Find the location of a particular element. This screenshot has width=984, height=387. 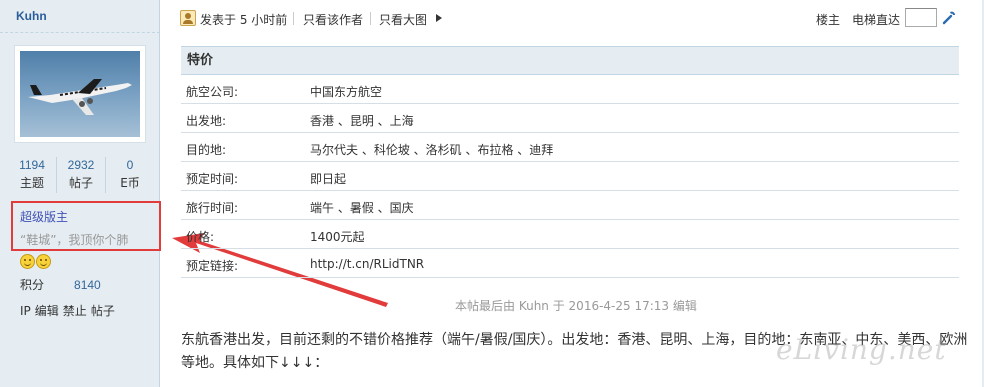

row-key: 旅行时间: is located at coordinates (212, 208).